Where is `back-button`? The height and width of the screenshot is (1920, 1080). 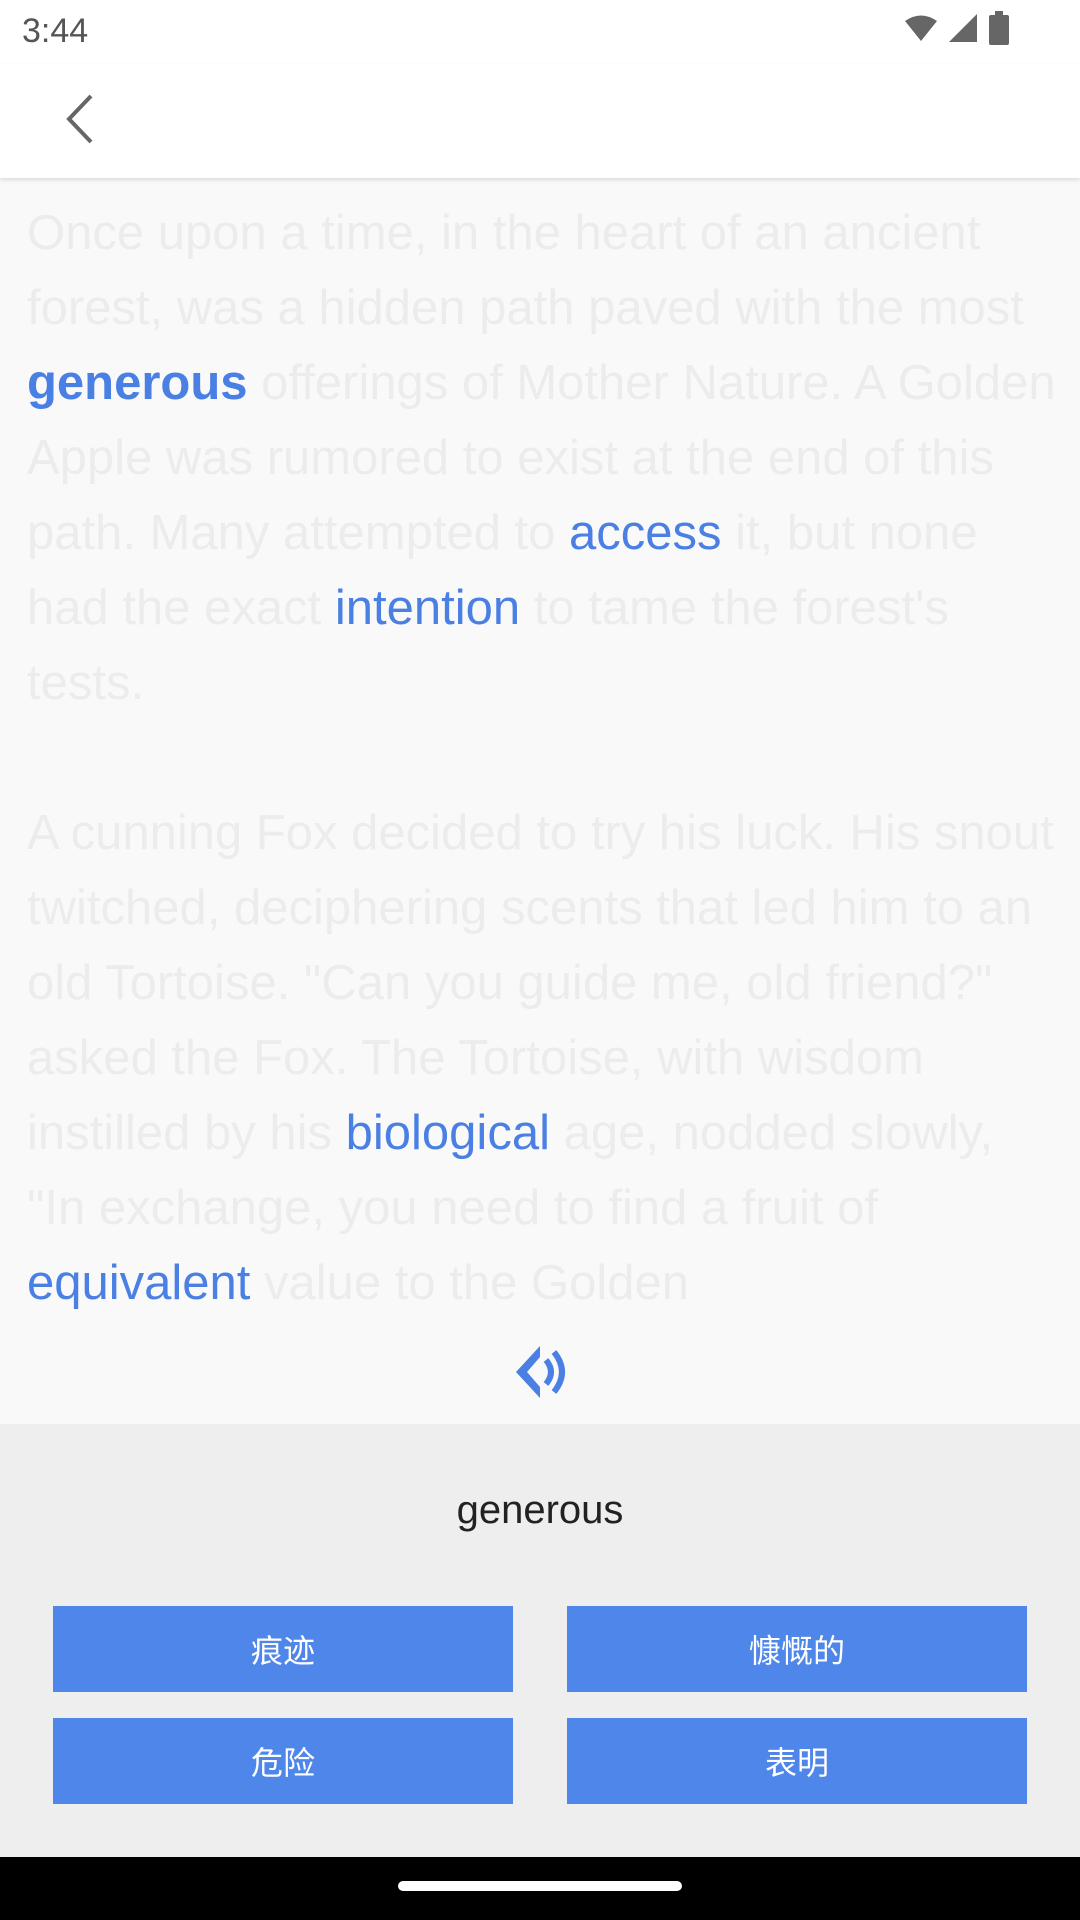
back-button is located at coordinates (80, 121).